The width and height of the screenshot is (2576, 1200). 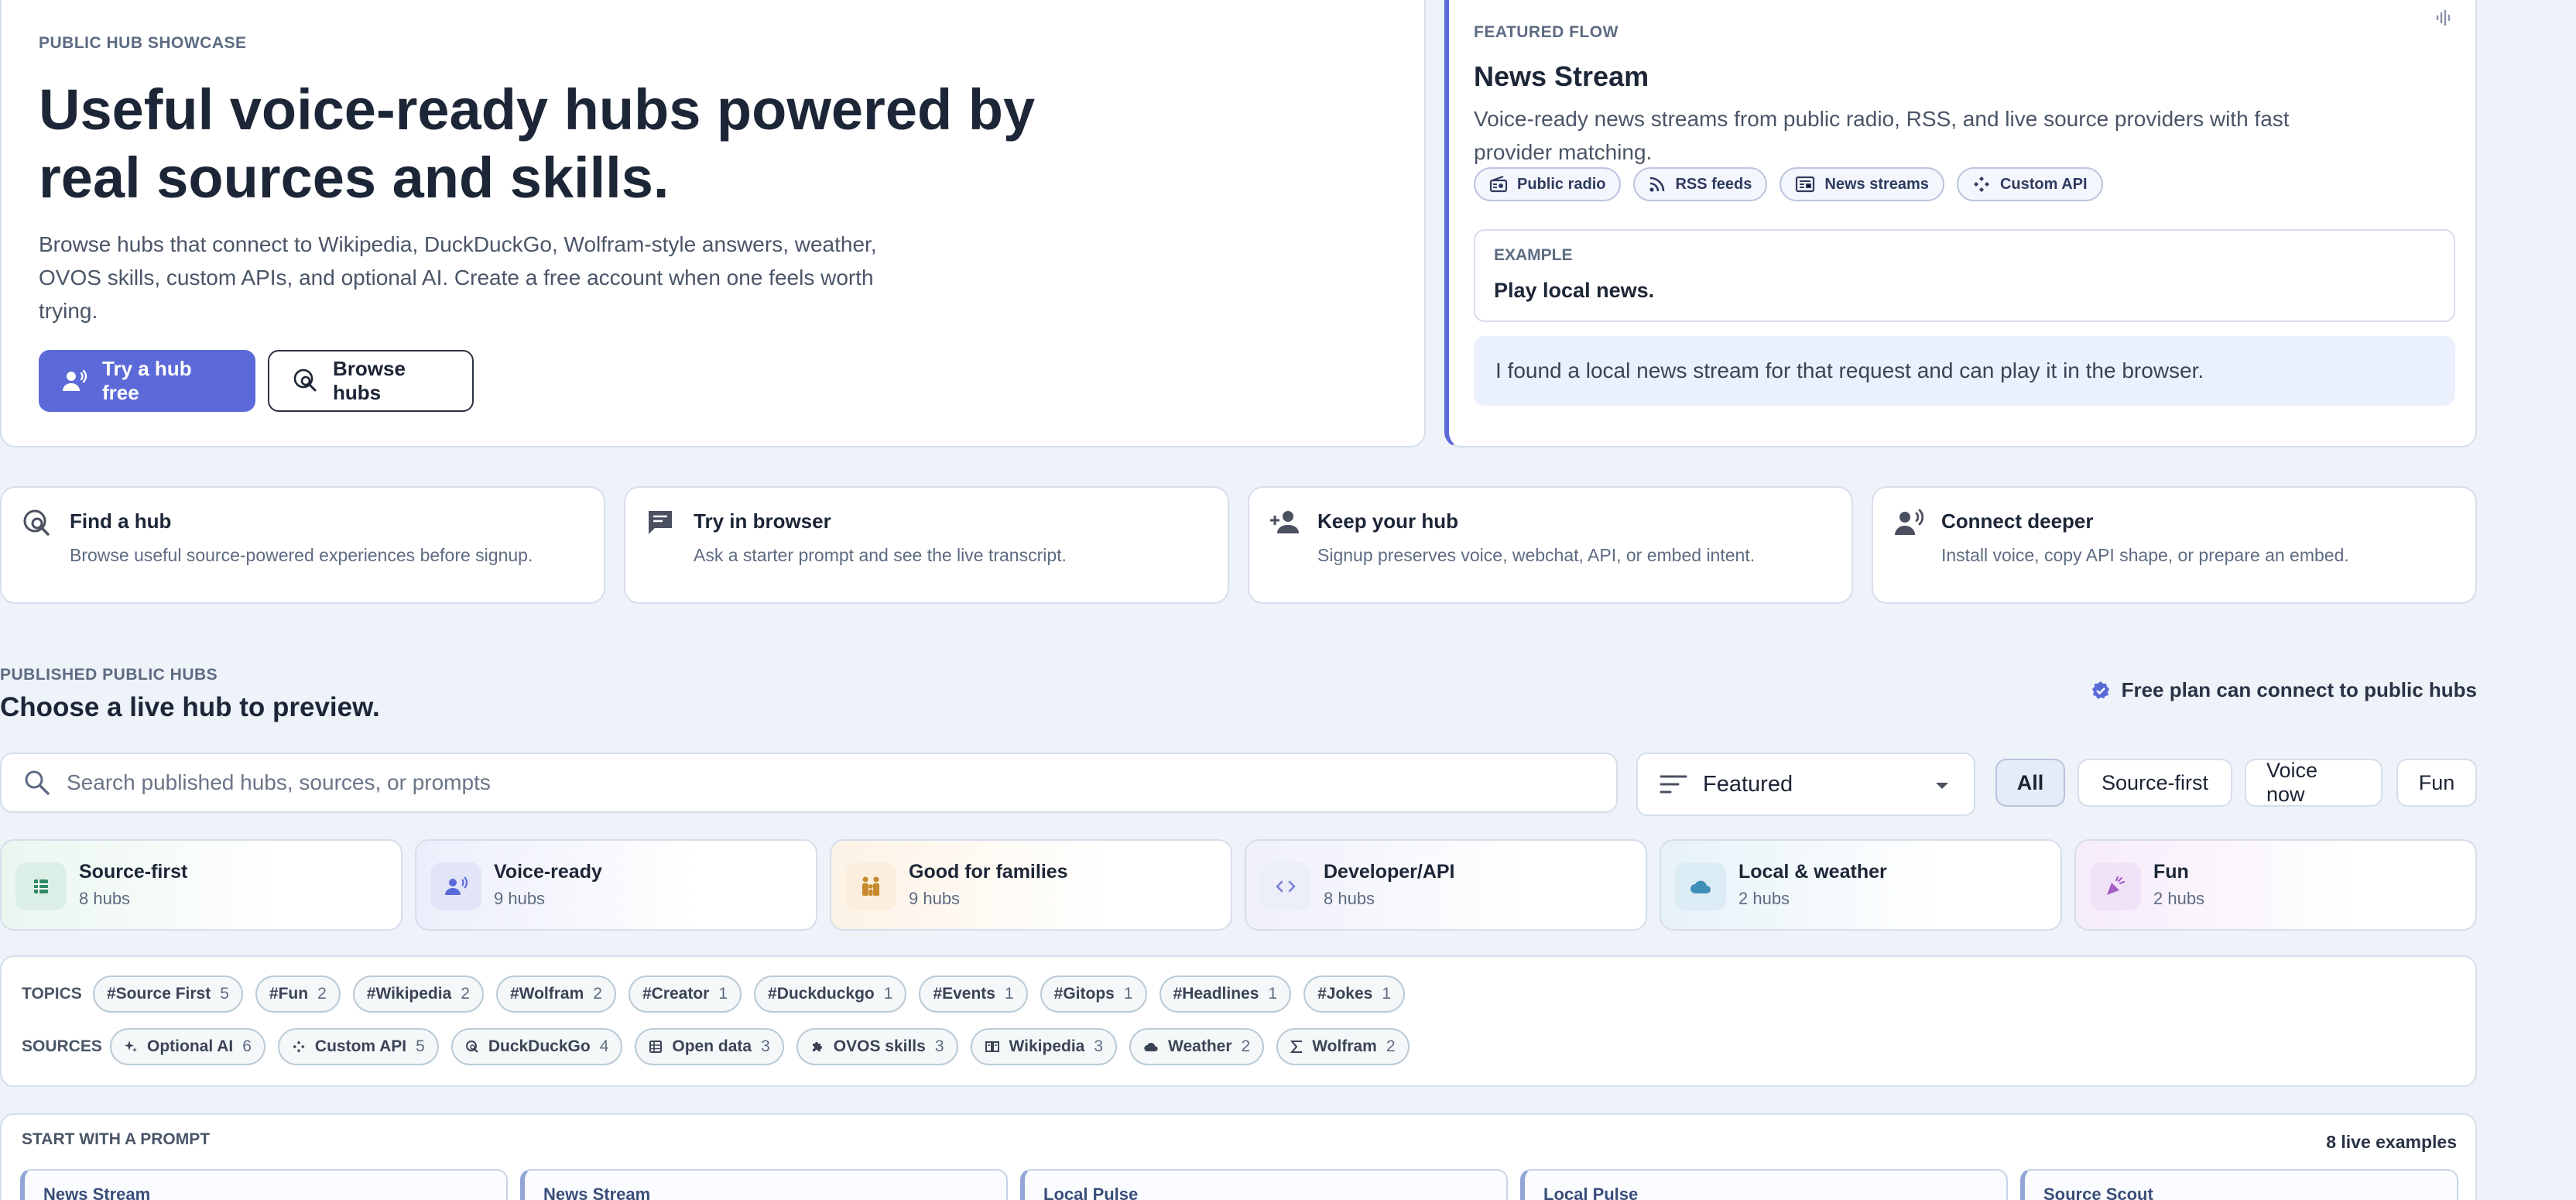 What do you see at coordinates (2313, 783) in the screenshot?
I see `filter-voice-now: Voice now` at bounding box center [2313, 783].